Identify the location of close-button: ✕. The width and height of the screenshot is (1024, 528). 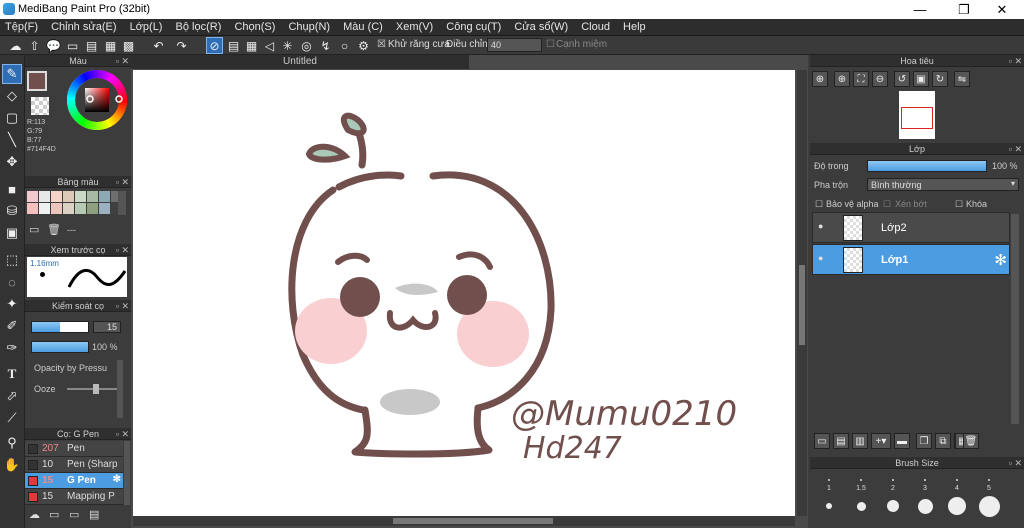
(1002, 9).